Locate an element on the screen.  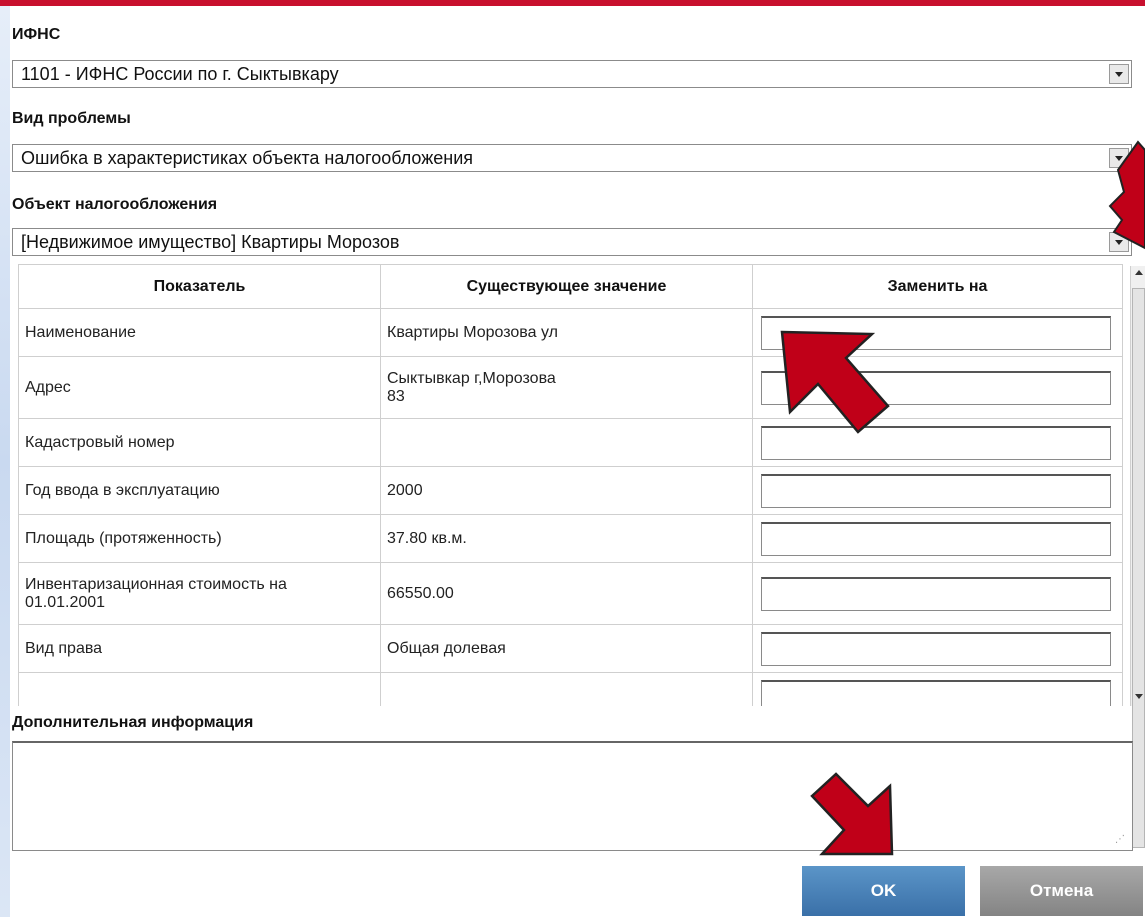
table-row: Вид права Общая долевая is located at coordinates (570, 648).